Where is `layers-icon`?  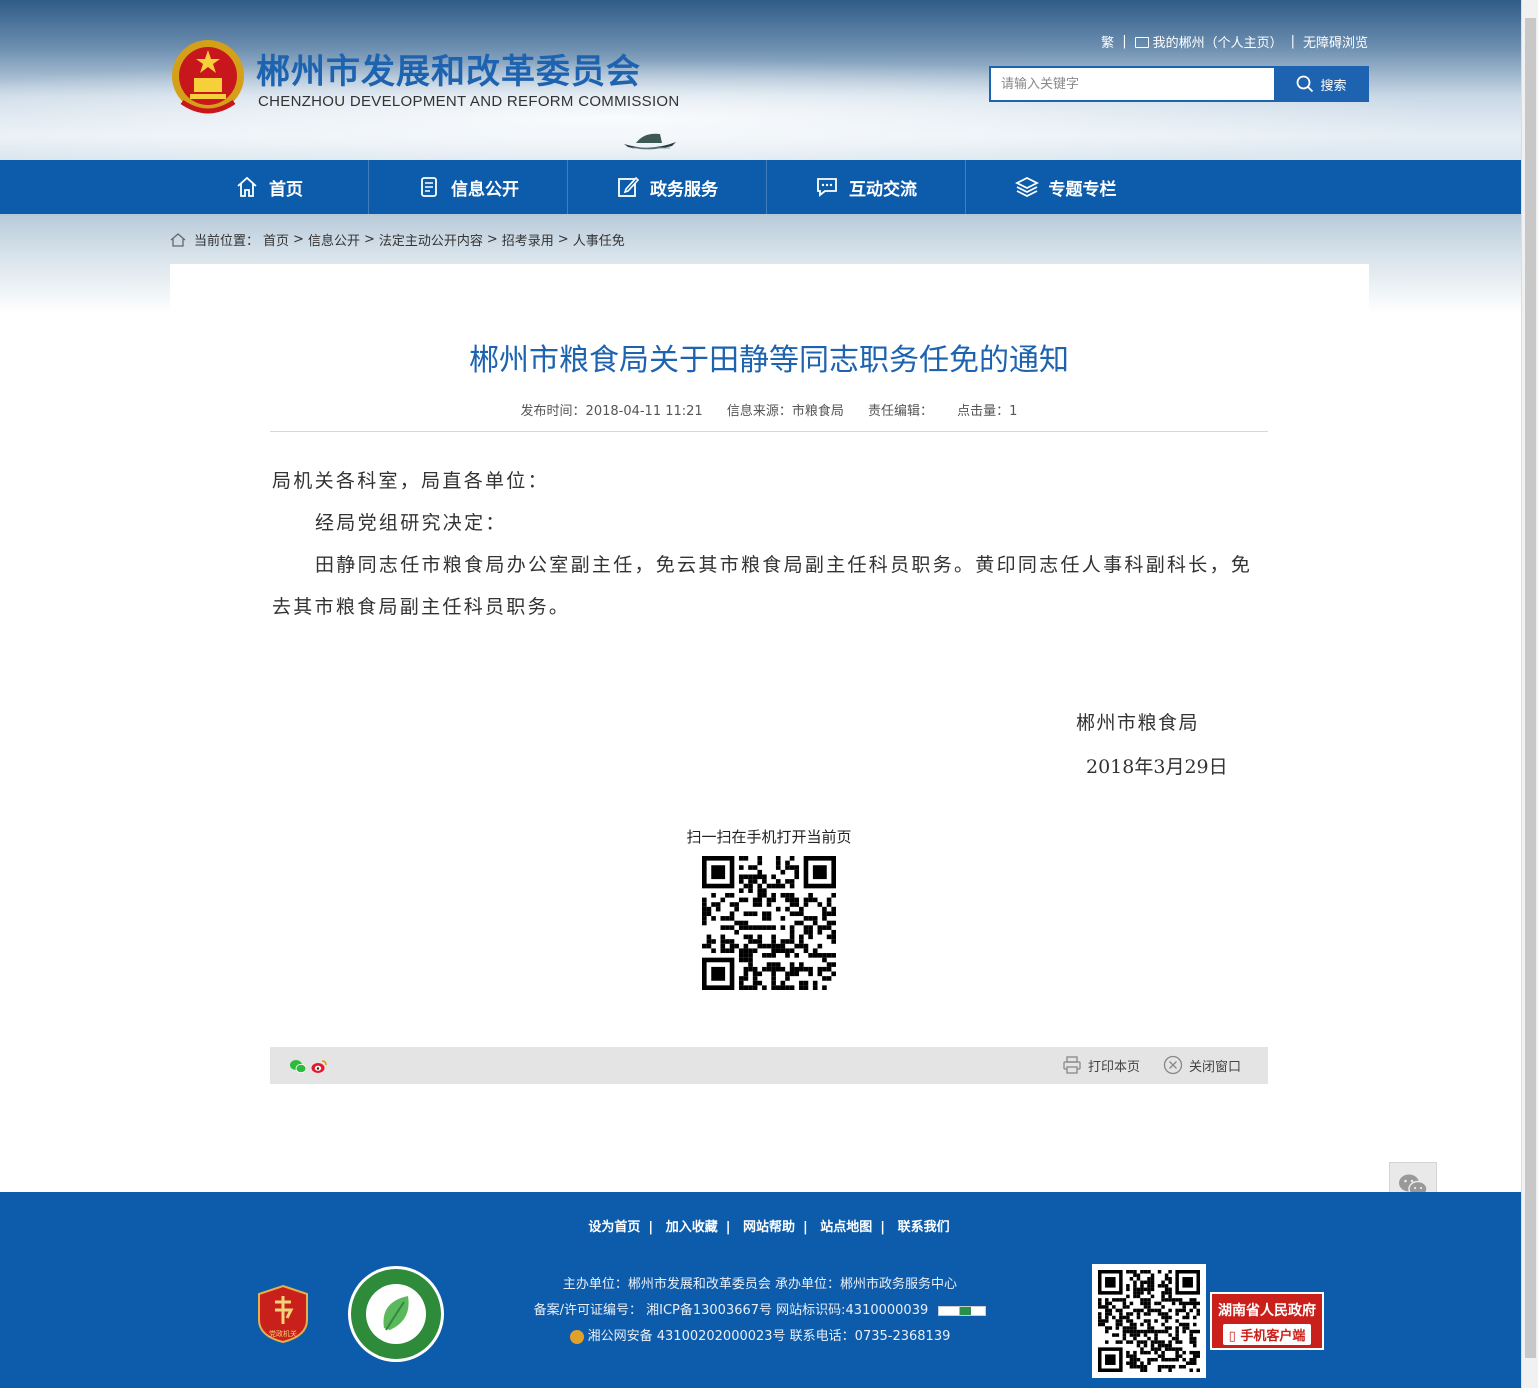 layers-icon is located at coordinates (1026, 187).